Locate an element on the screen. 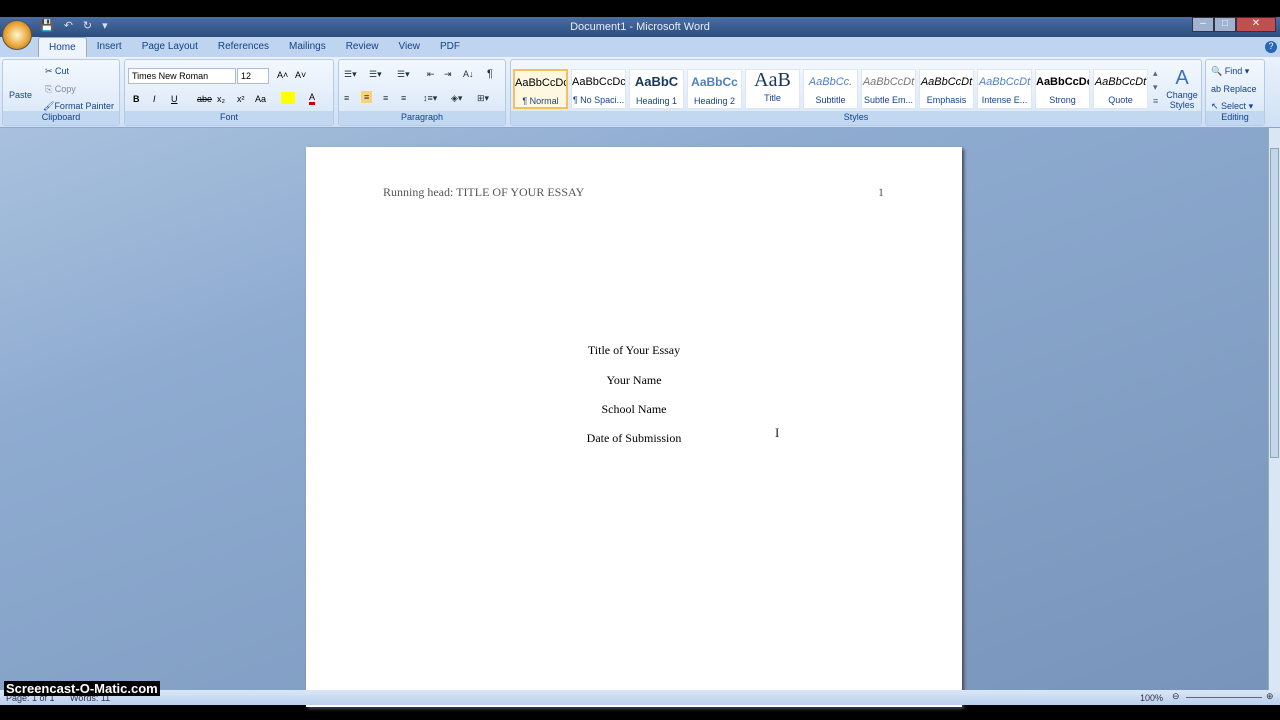 This screenshot has width=1280, height=720. style-heading-1: AaBbC Heading 1 is located at coordinates (656, 89).